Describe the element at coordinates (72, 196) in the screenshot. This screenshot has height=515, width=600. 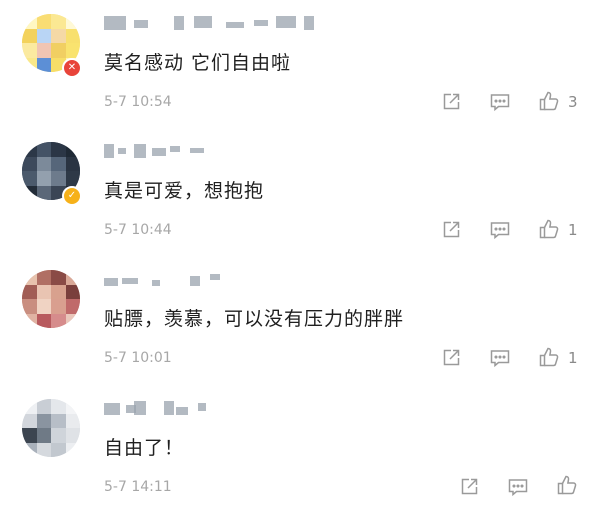
I see `verified-badge-icon: ✓` at that location.